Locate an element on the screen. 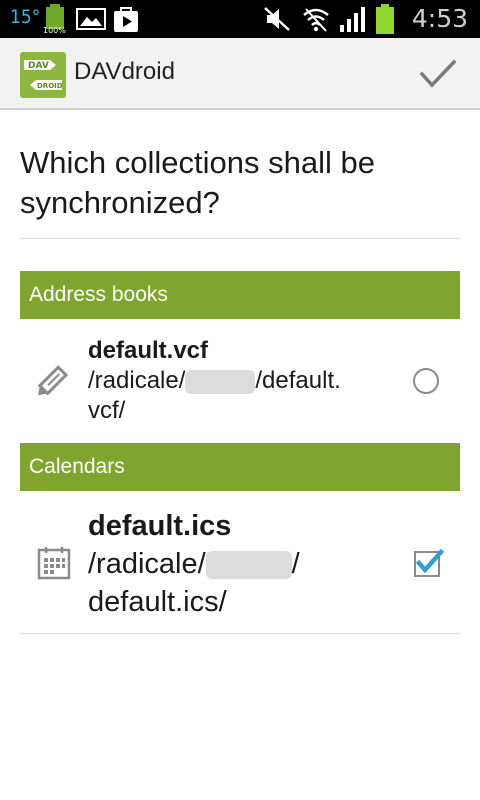  calendar-icon is located at coordinates (54, 563).